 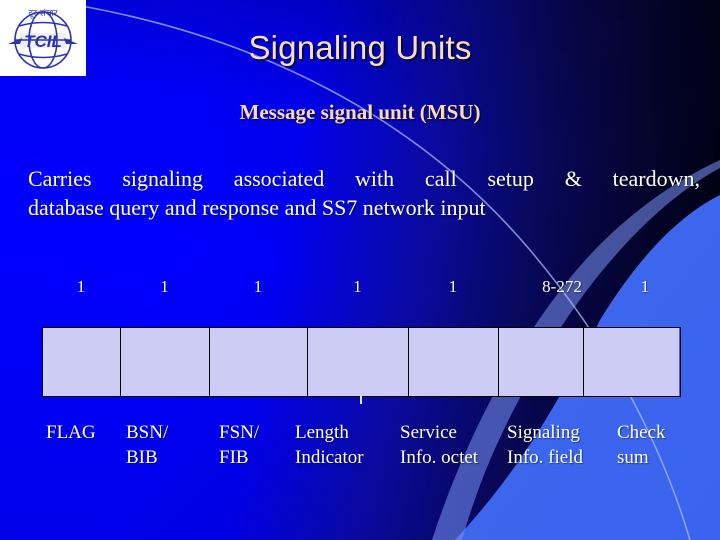 What do you see at coordinates (234, 457) in the screenshot?
I see `field-label-line-2: FIB` at bounding box center [234, 457].